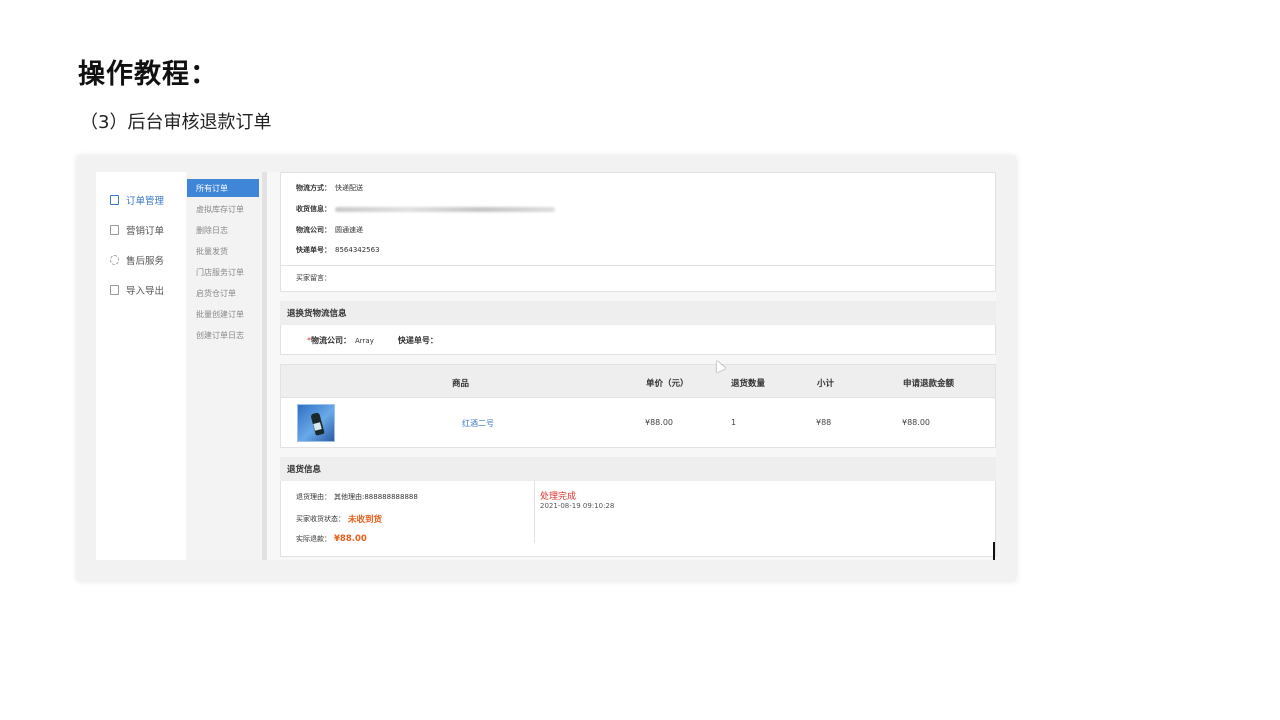  I want to click on receipt-status-row: 买家收货状态： 未收到货, so click(339, 519).